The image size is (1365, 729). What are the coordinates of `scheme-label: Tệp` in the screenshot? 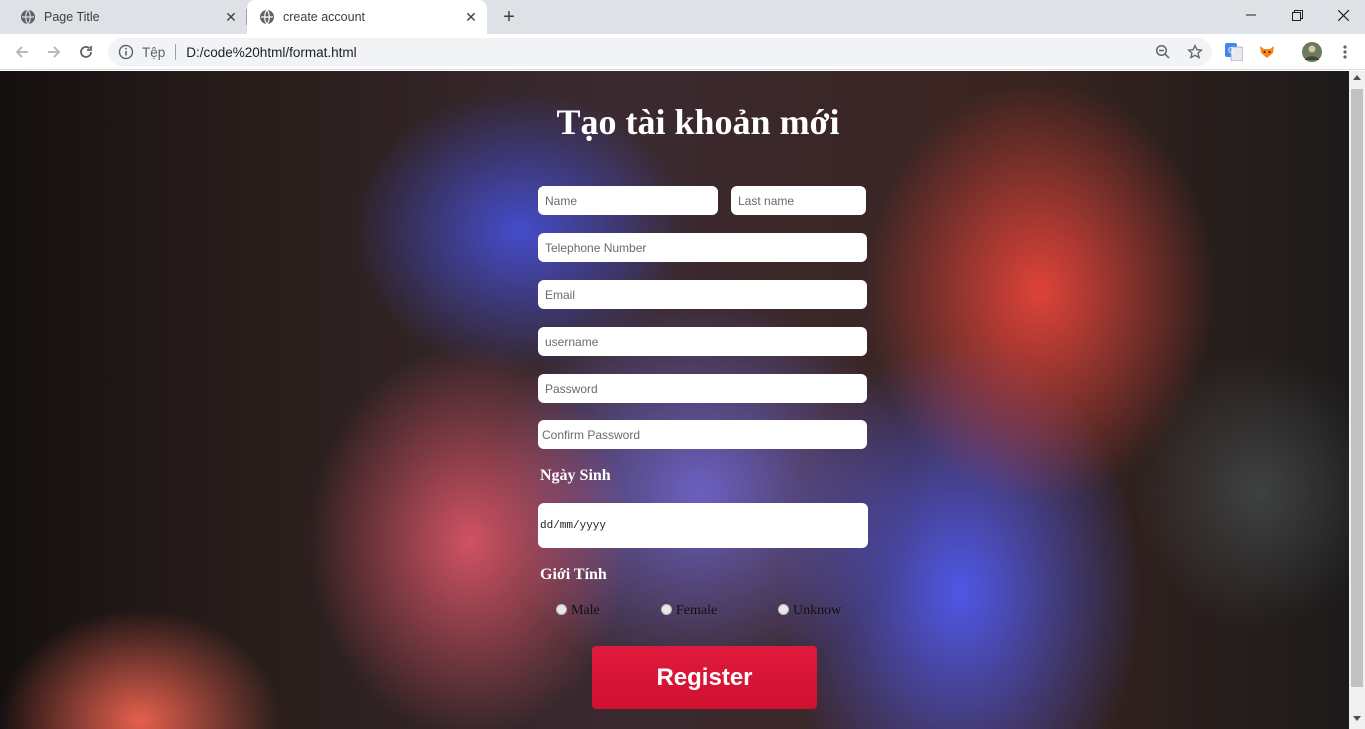 It's located at (154, 52).